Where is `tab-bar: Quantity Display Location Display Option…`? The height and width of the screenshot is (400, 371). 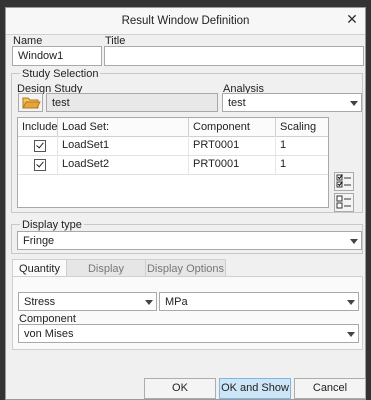 tab-bar: Quantity Display Location Display Option… is located at coordinates (179, 276).